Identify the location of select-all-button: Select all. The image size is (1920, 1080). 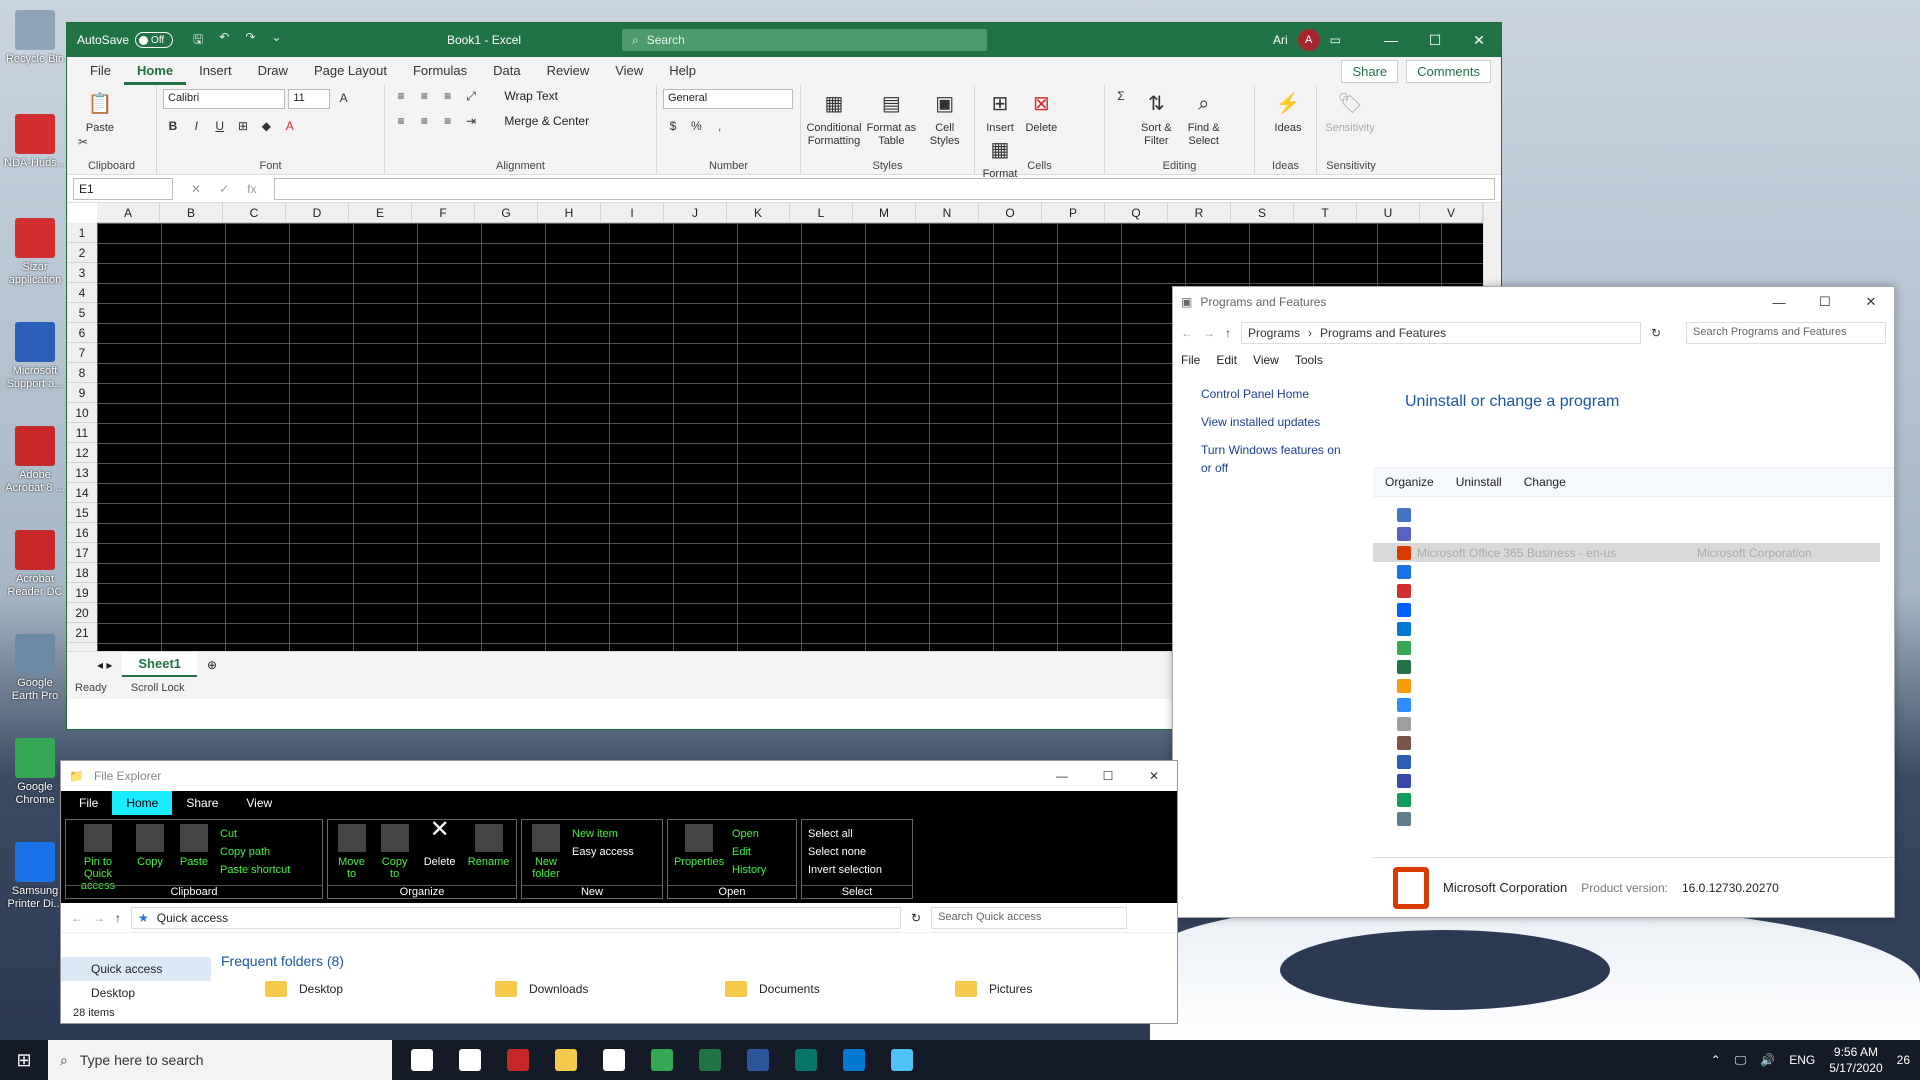
(845, 834).